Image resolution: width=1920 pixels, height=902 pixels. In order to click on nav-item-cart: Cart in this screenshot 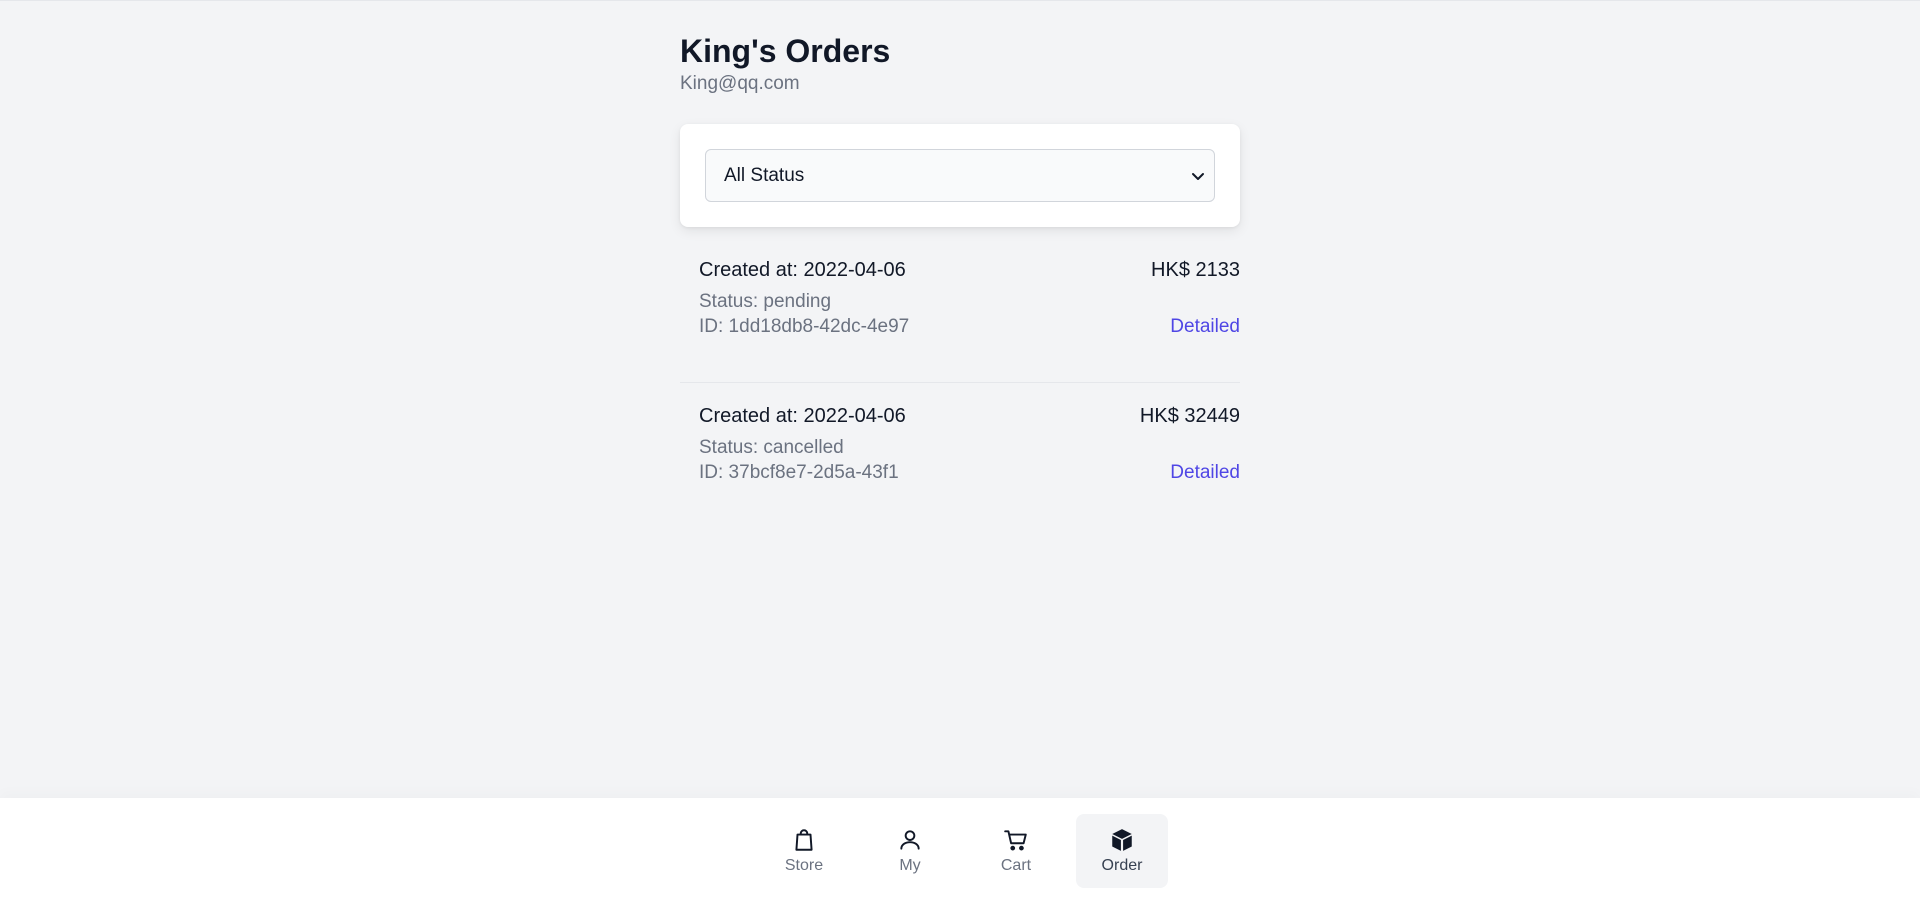, I will do `click(1016, 851)`.